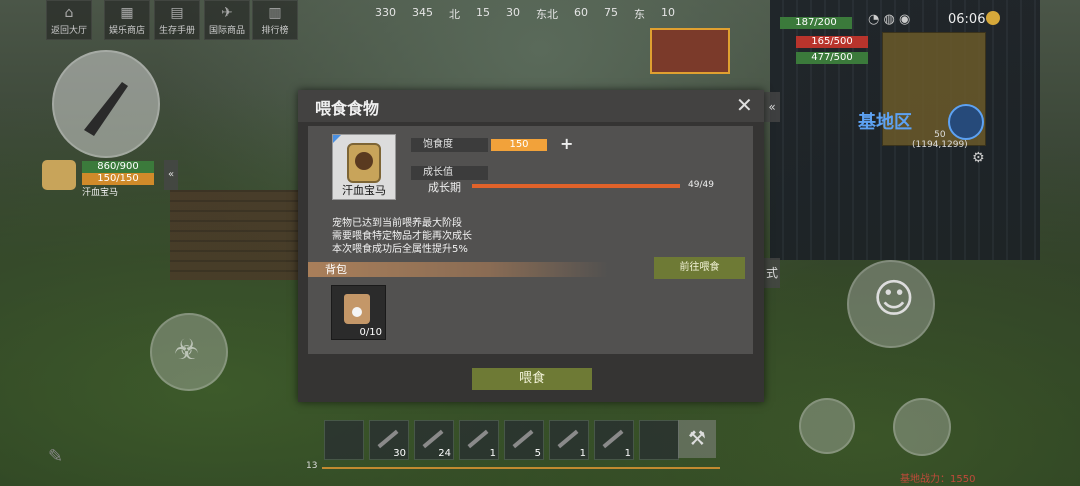  I want to click on zone-name: 基地区, so click(885, 122).